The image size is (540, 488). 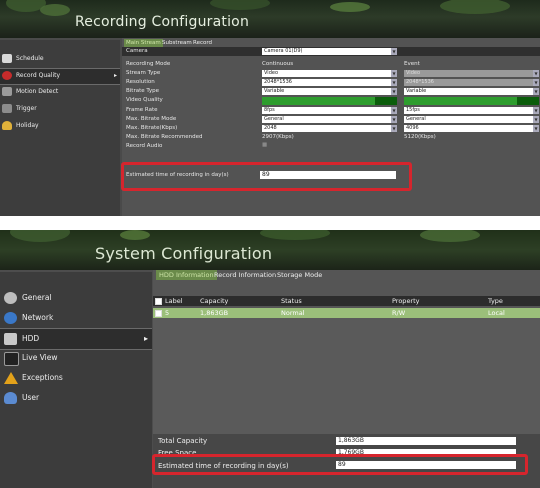 What do you see at coordinates (471, 91) in the screenshot?
I see `bitrate-type-event-select: Variable ▼` at bounding box center [471, 91].